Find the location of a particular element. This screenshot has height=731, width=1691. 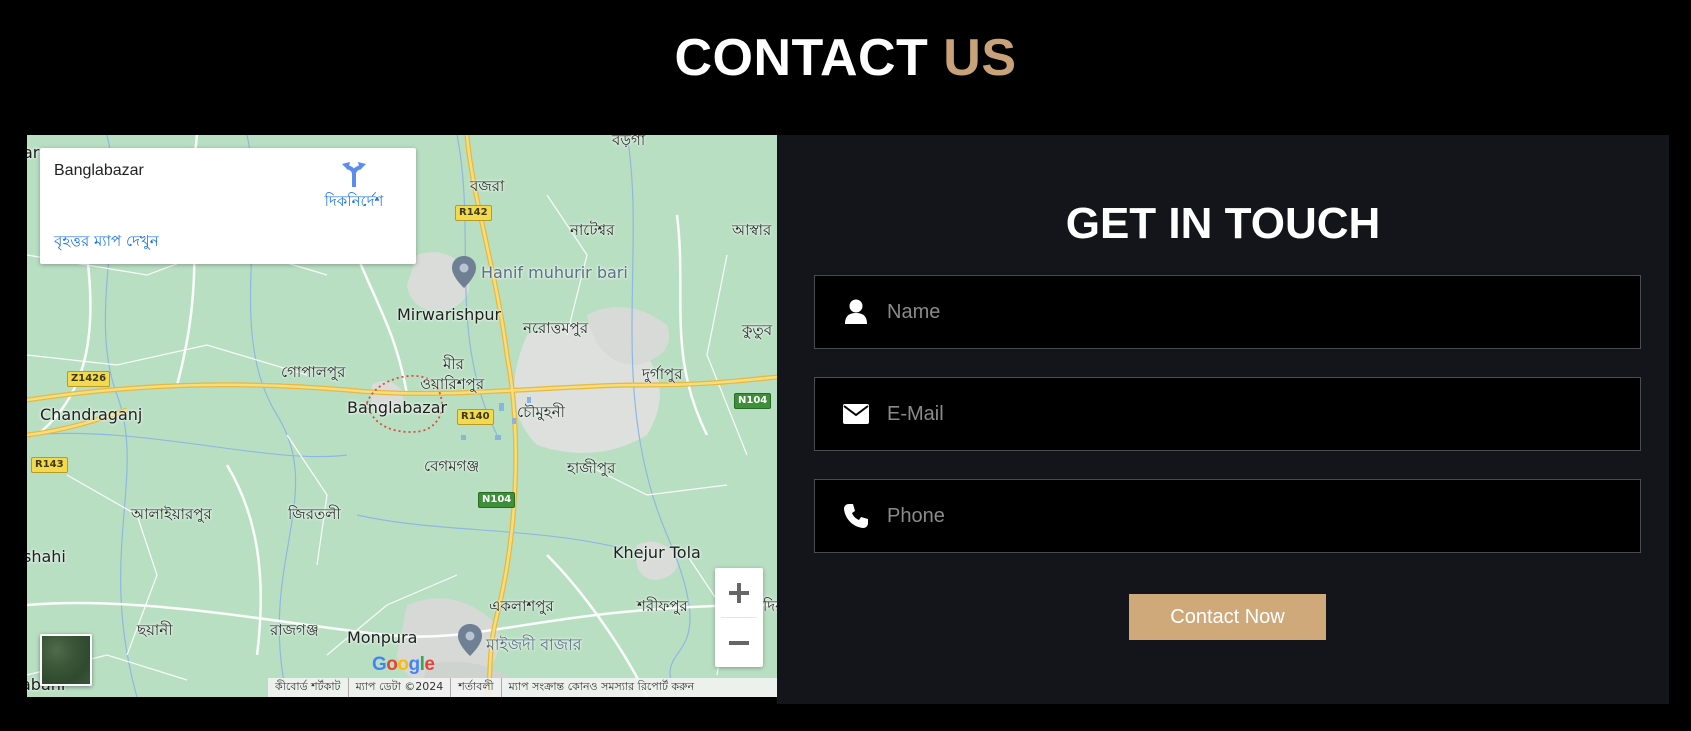

directions-button: দিকনির্দেশ is located at coordinates (354, 187).